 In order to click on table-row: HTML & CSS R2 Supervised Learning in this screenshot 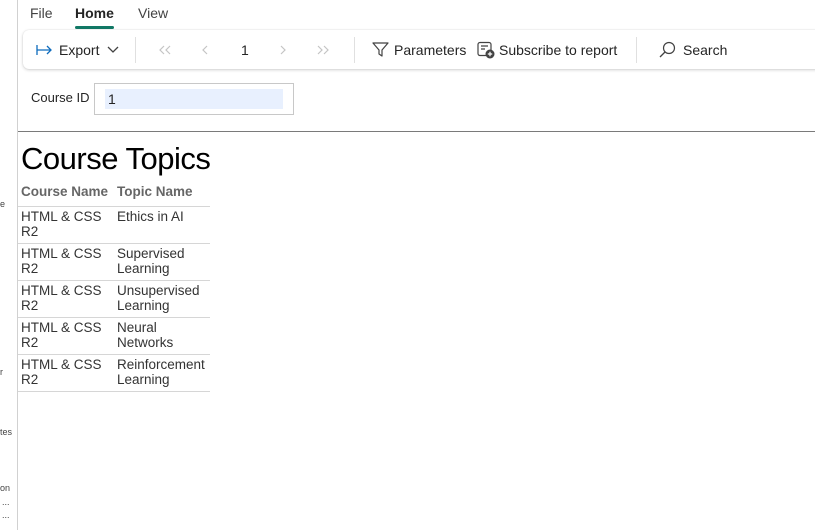, I will do `click(114, 262)`.